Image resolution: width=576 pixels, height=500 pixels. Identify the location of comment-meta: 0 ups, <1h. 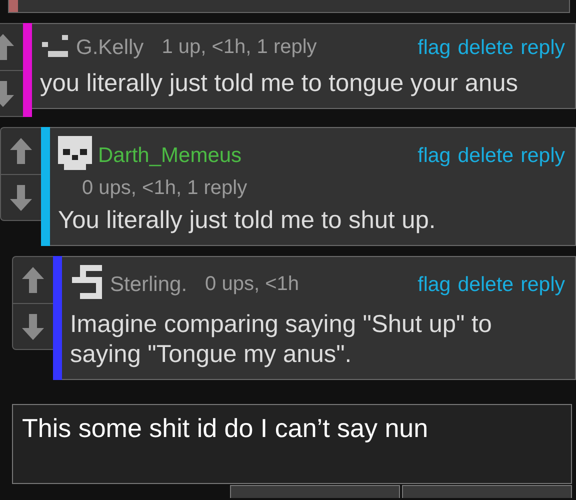
(252, 284).